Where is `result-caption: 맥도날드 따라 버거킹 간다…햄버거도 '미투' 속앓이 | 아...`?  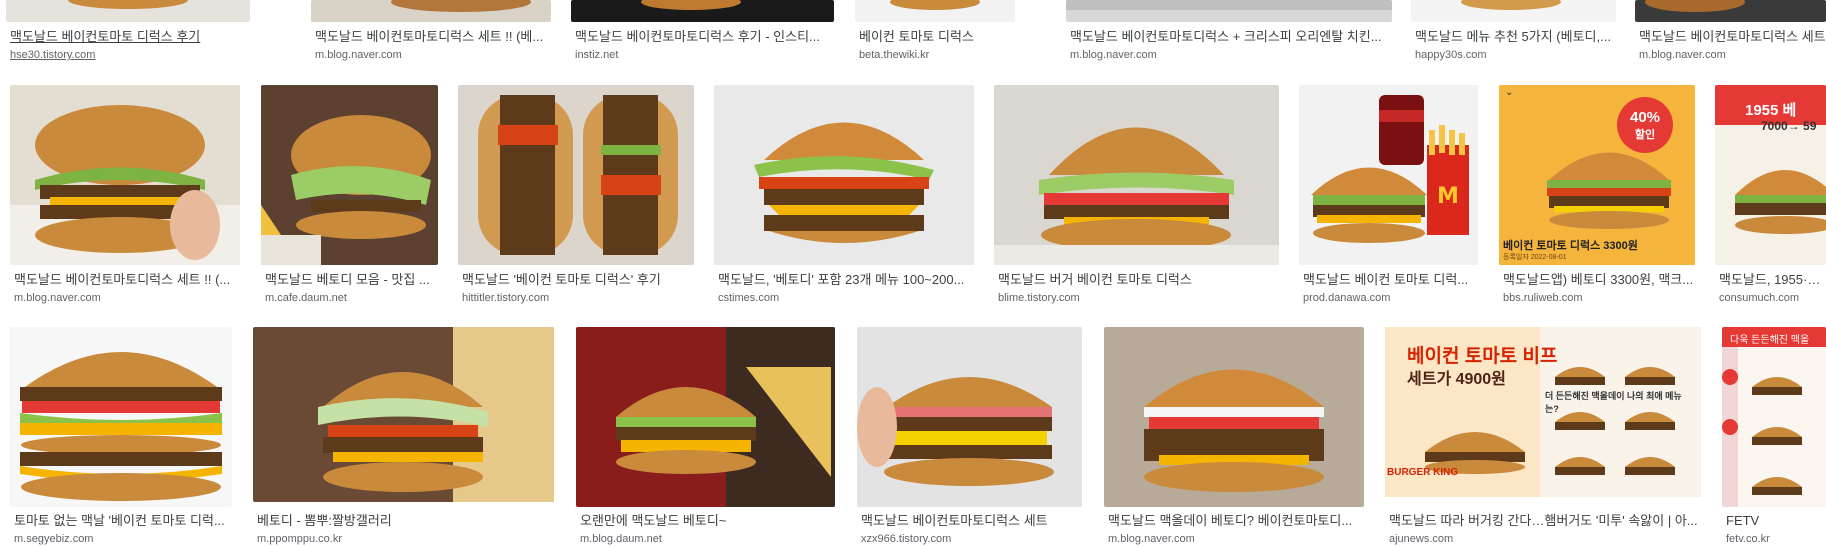 result-caption: 맥도날드 따라 버거킹 간다…햄버거도 '미투' 속앓이 | 아... is located at coordinates (1545, 521).